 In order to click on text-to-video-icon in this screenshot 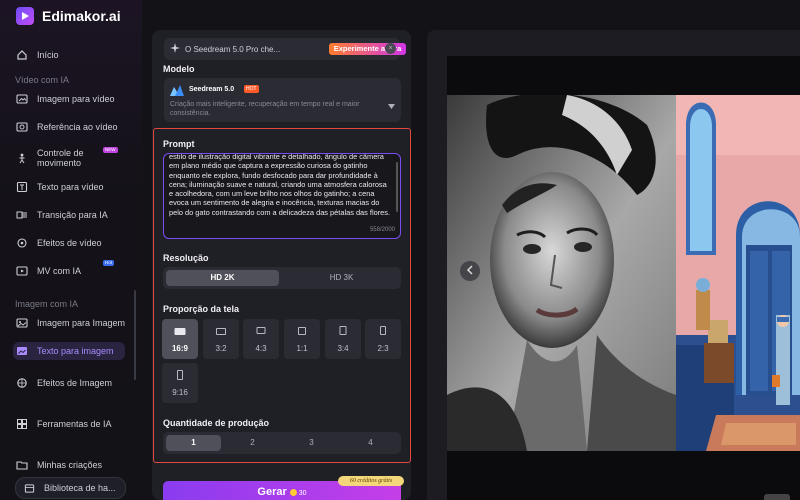, I will do `click(22, 187)`.